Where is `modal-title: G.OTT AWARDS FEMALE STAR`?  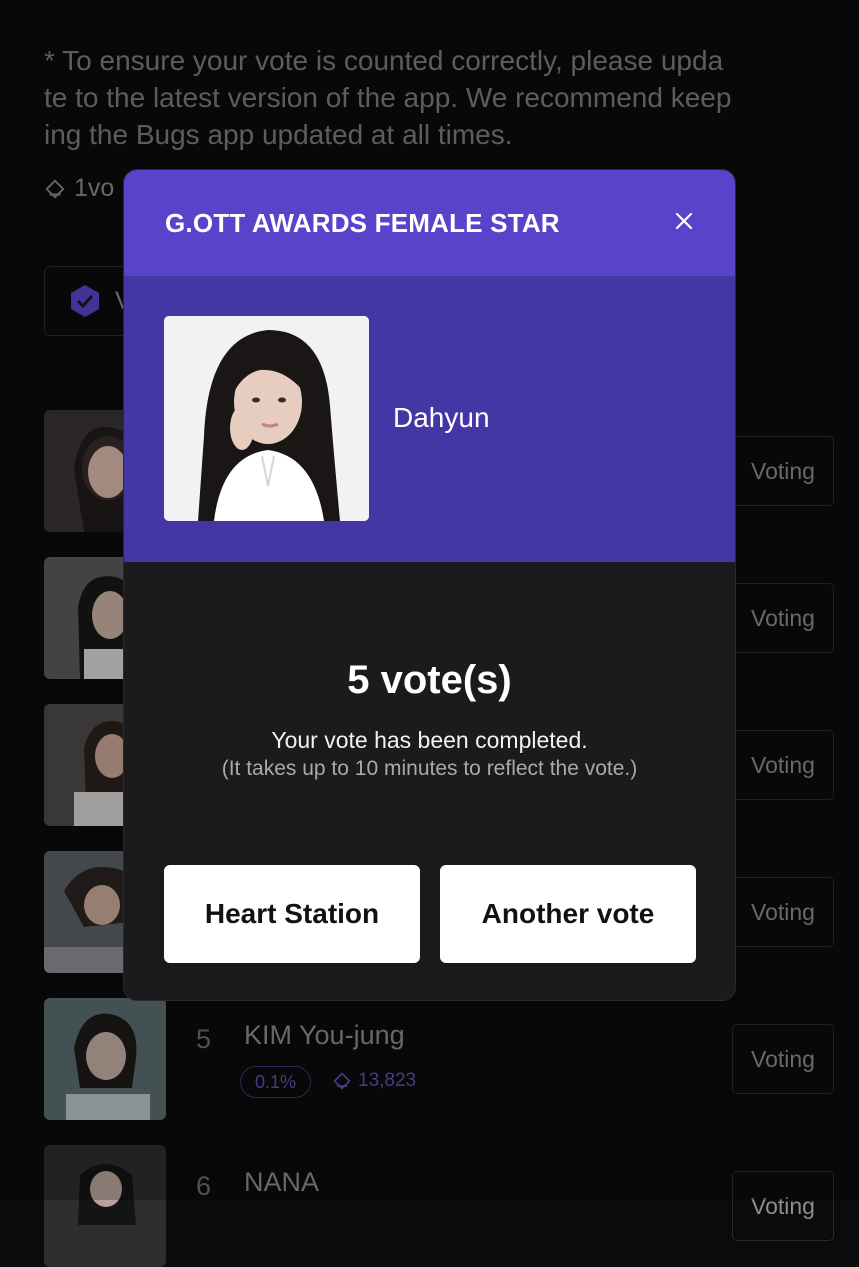 modal-title: G.OTT AWARDS FEMALE STAR is located at coordinates (362, 223).